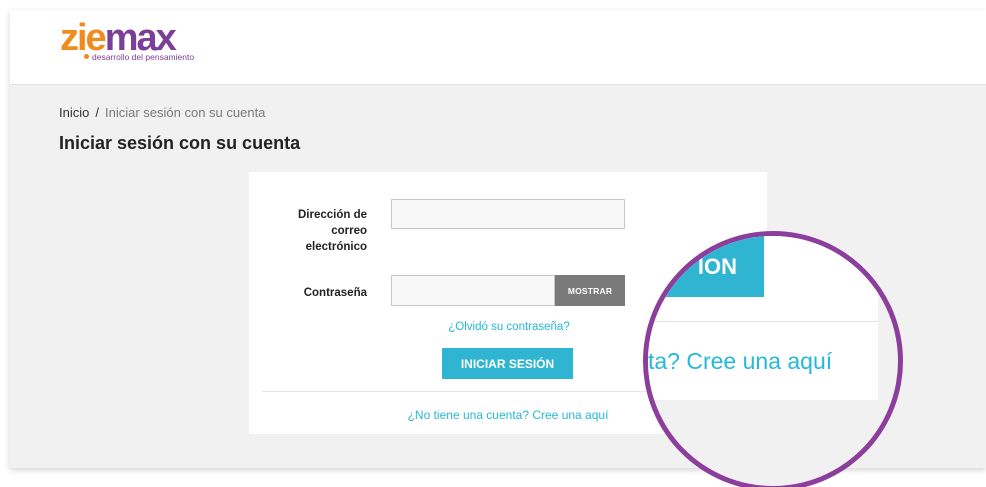 The width and height of the screenshot is (986, 487). Describe the element at coordinates (86, 56) in the screenshot. I see `logo-dot-icon` at that location.